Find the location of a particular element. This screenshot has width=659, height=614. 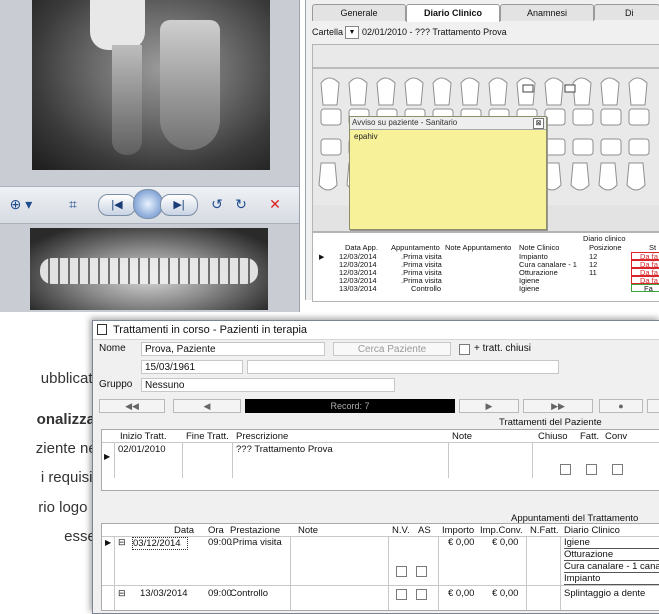

slideshow-button is located at coordinates (148, 204).